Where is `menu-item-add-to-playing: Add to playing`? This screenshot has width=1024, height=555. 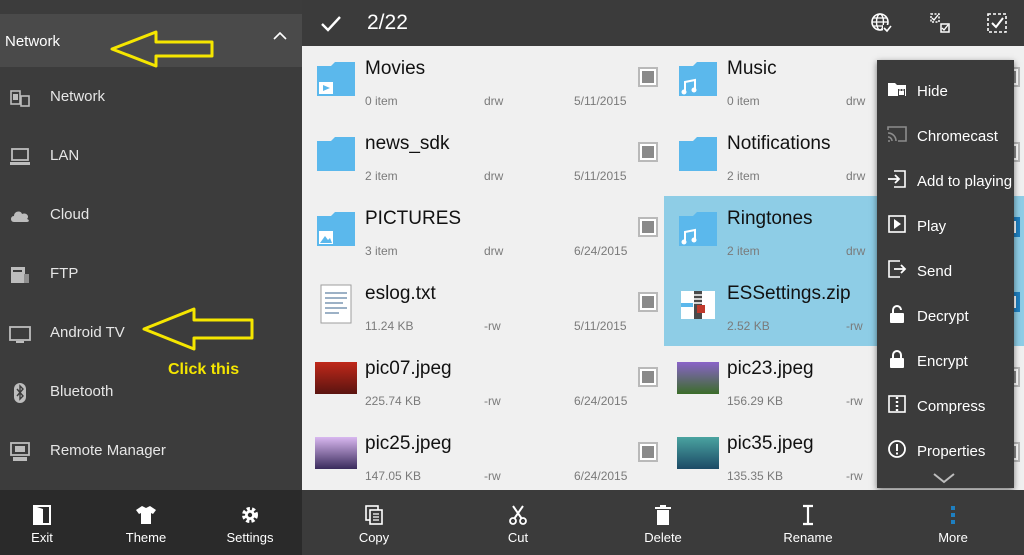
menu-item-add-to-playing: Add to playing is located at coordinates (945, 177).